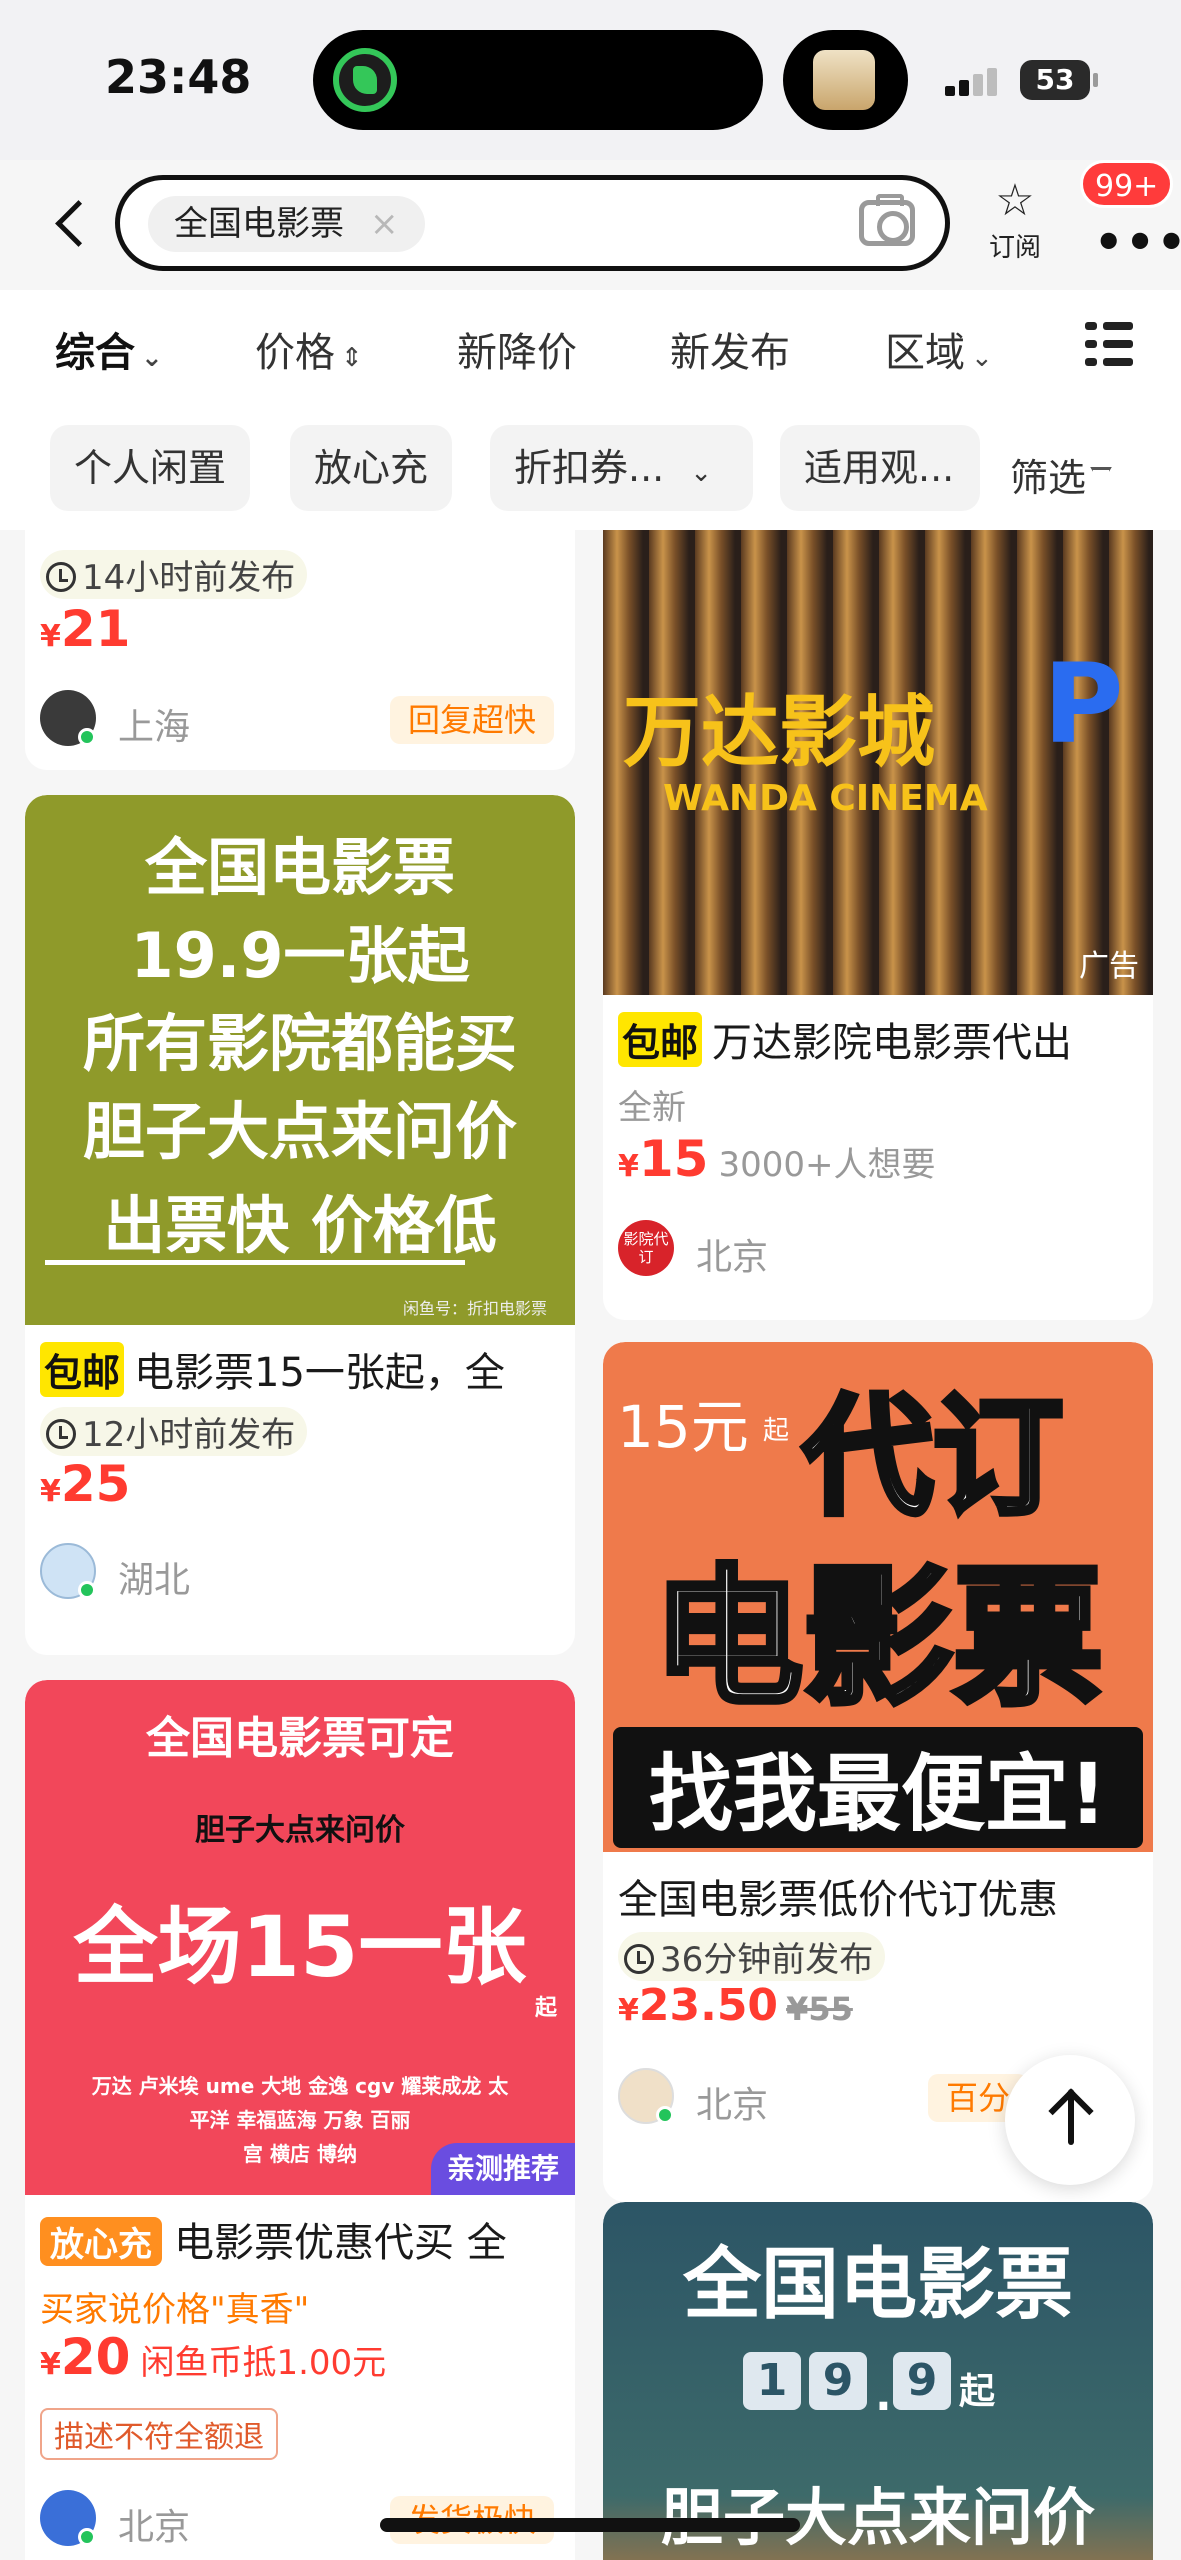  I want to click on product-image: 全国电影票 1 9 . 9 起 胆子大点来问价, so click(878, 2381).